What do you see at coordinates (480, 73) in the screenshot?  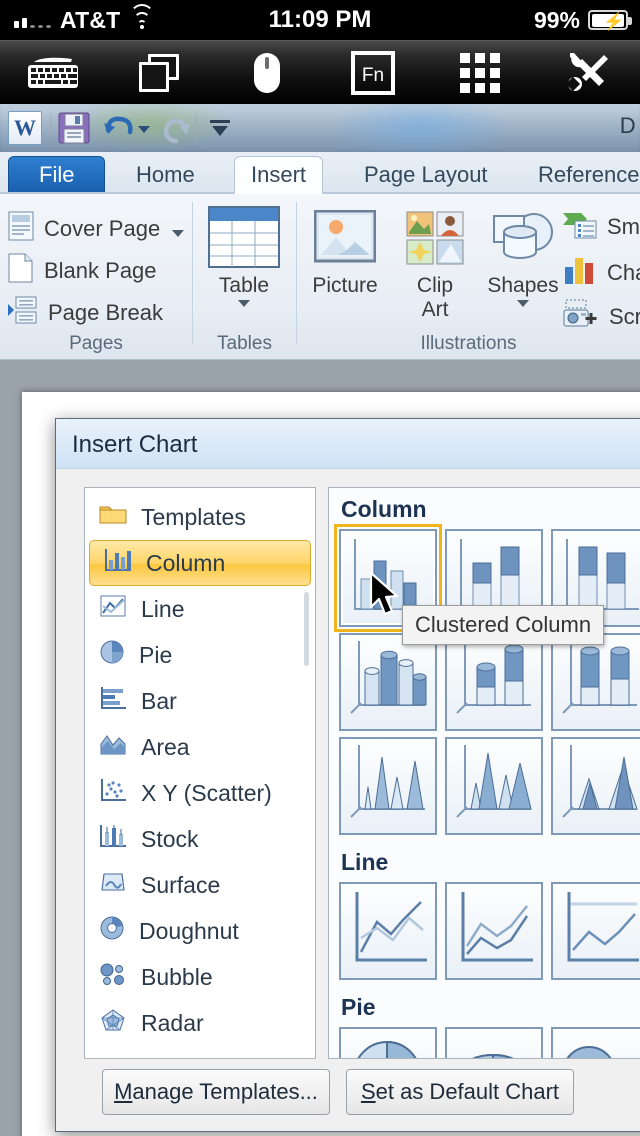 I see `grid-icon` at bounding box center [480, 73].